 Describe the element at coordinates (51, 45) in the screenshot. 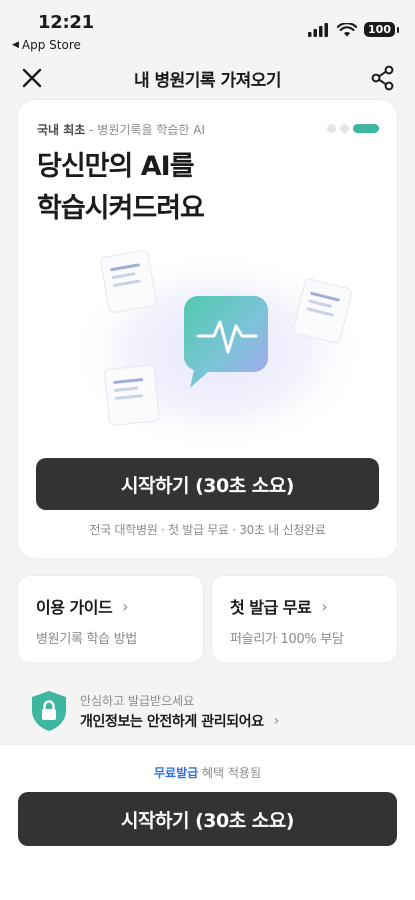

I see `back-app-label: App Store` at that location.